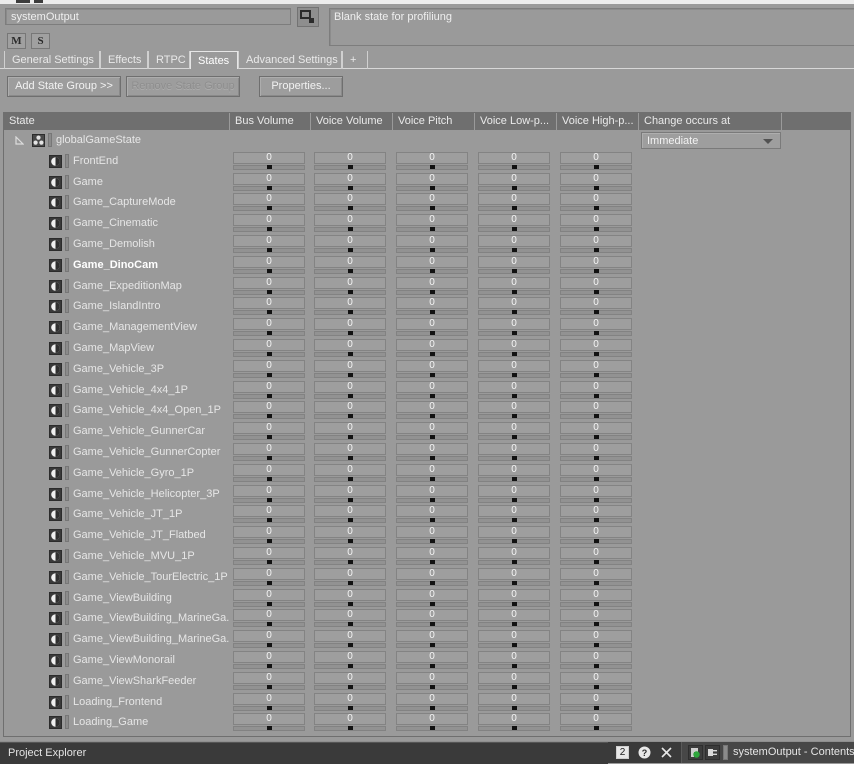 The image size is (854, 764). Describe the element at coordinates (427, 681) in the screenshot. I see `state-row: Game_ViewSharkFeeder 0 0 0 0 0` at that location.